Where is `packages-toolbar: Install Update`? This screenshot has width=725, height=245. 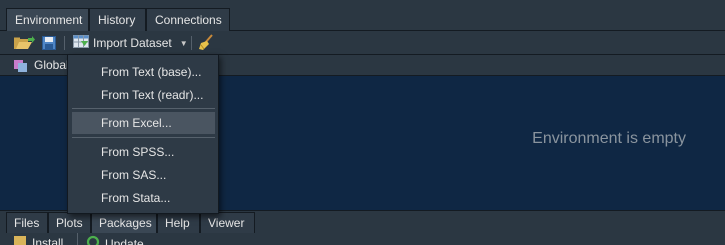
packages-toolbar: Install Update is located at coordinates (362, 239).